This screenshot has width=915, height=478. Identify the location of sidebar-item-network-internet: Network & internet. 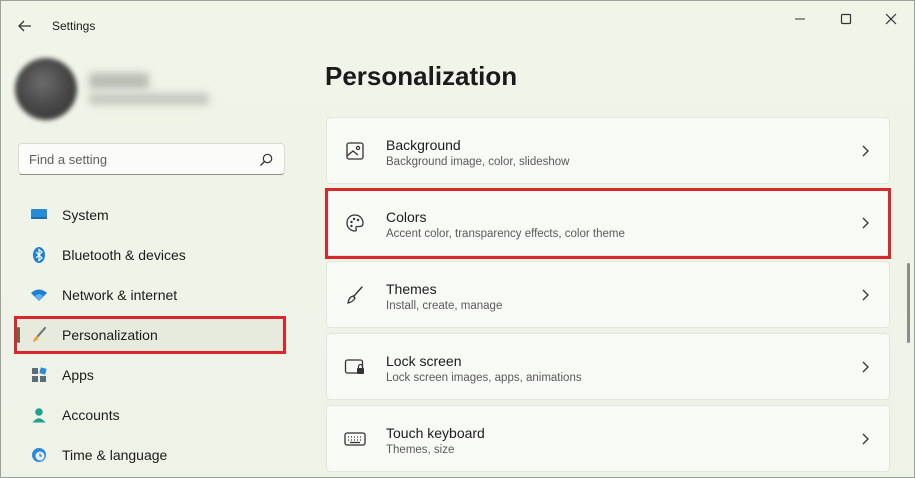
(151, 295).